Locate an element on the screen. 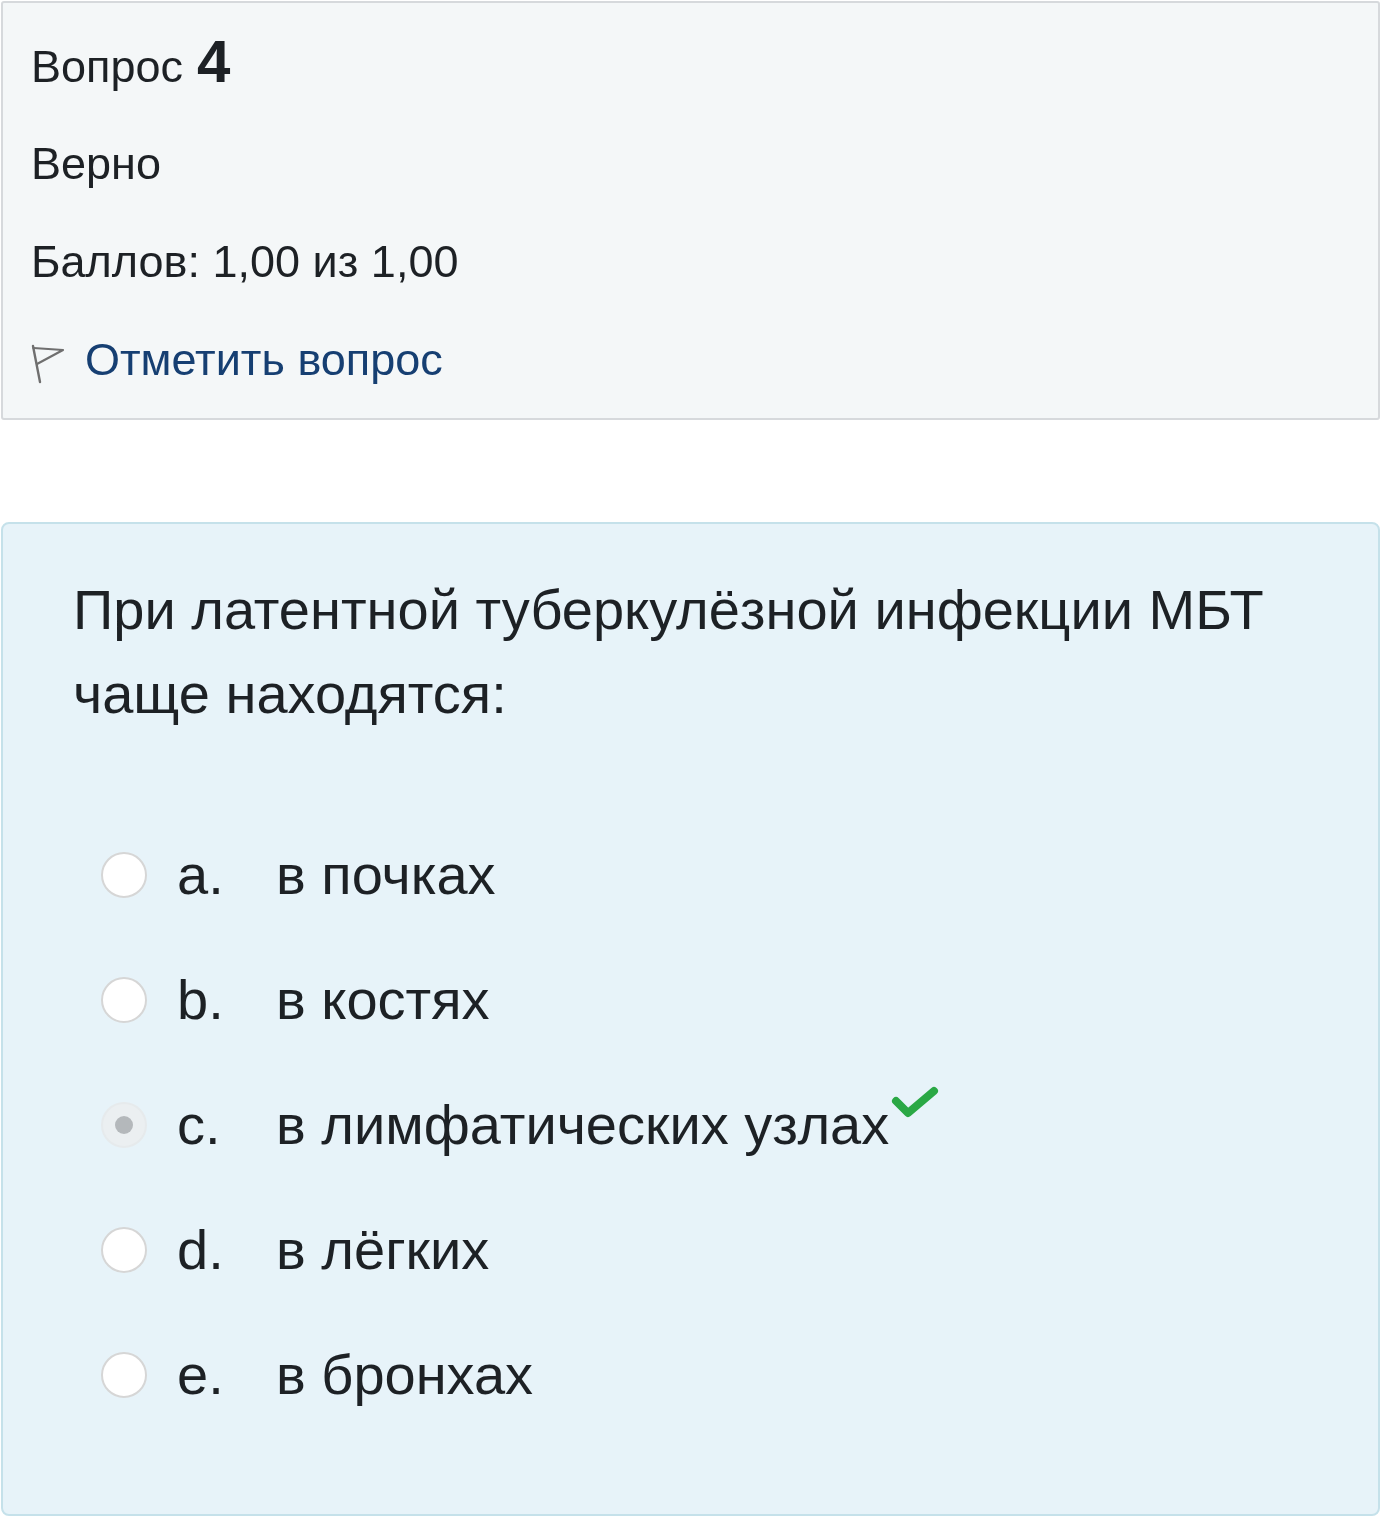  option-text: в лёгких is located at coordinates (383, 1249).